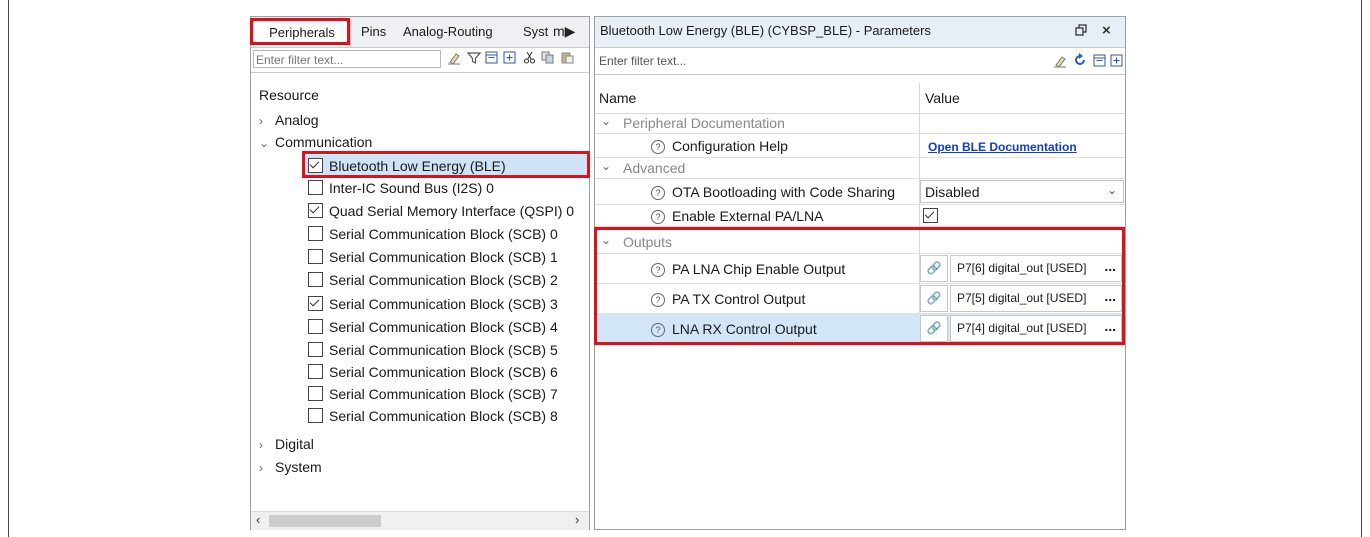 The width and height of the screenshot is (1370, 537). What do you see at coordinates (443, 234) in the screenshot?
I see `item-label: Serial Communication Block (SCB) 0` at bounding box center [443, 234].